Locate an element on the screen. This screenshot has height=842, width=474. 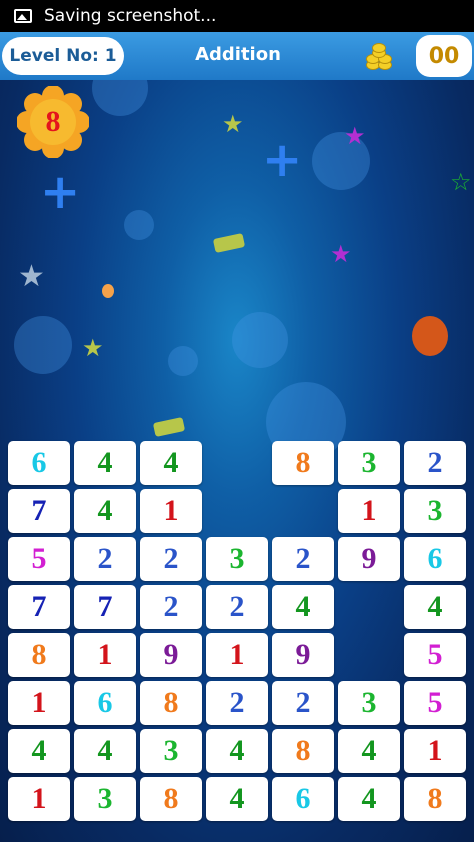
image-icon is located at coordinates (23, 16).